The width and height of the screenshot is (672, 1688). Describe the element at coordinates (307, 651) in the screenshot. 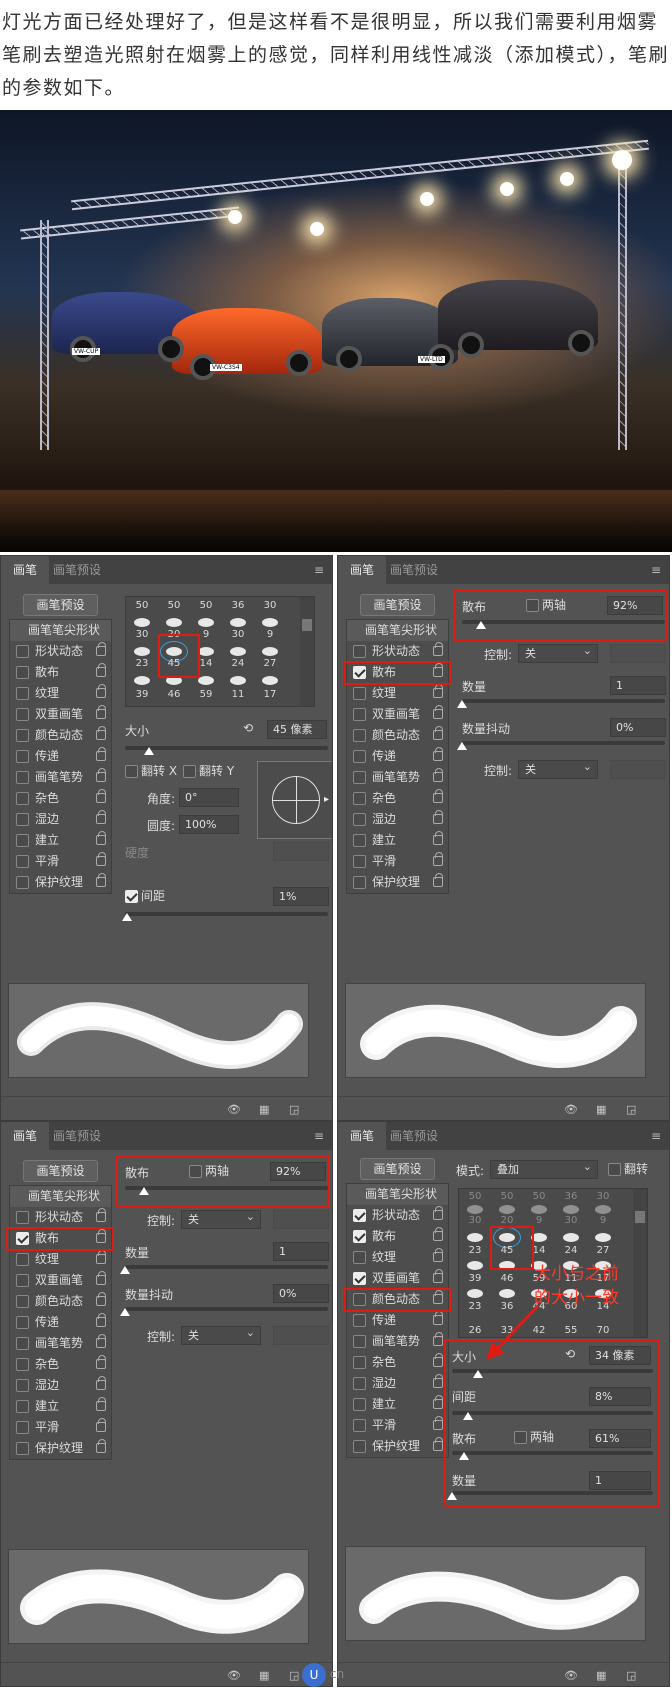

I see `grid-scrollbar` at that location.